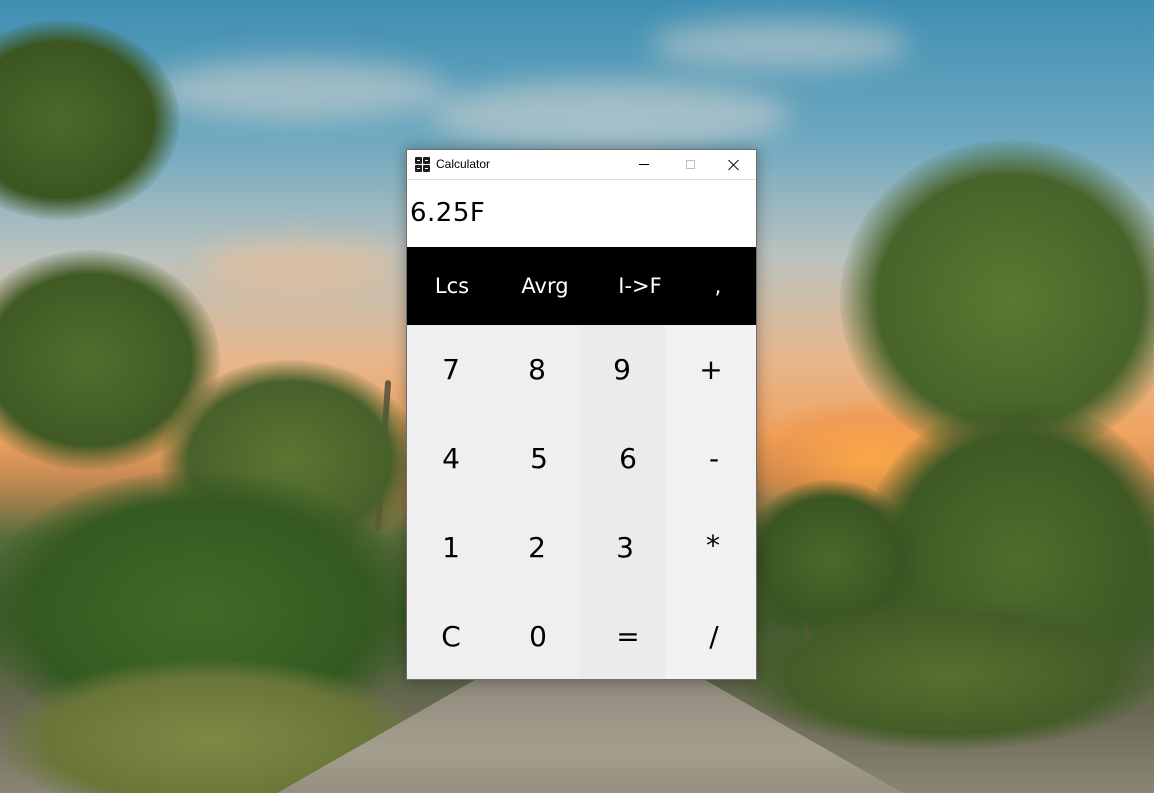  I want to click on palm-fronds, so click(90, 120).